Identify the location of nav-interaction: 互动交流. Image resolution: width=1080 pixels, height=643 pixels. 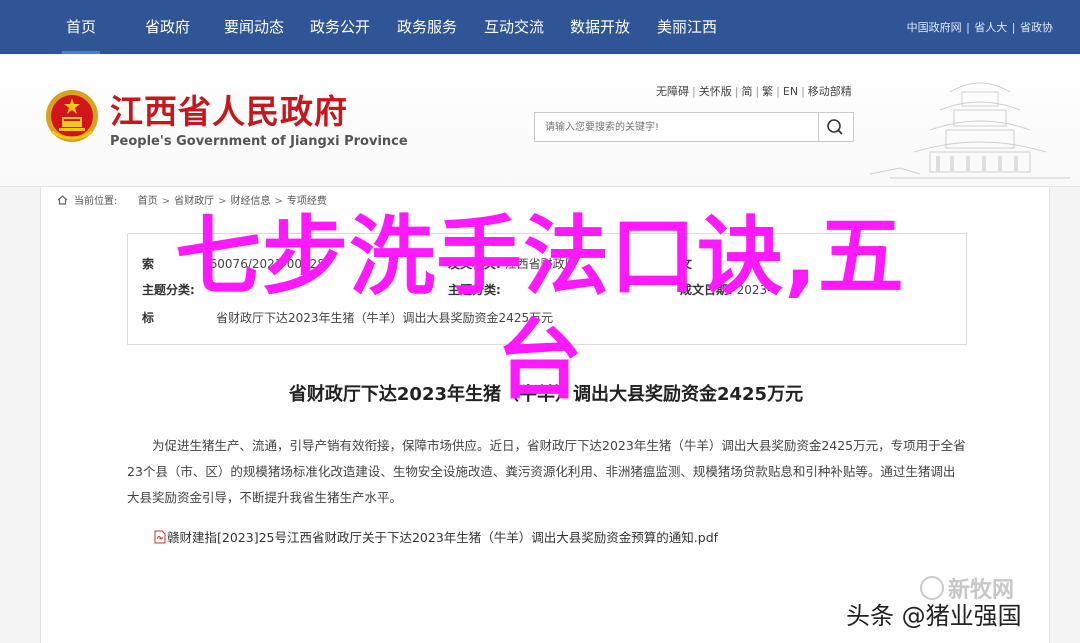
(514, 27).